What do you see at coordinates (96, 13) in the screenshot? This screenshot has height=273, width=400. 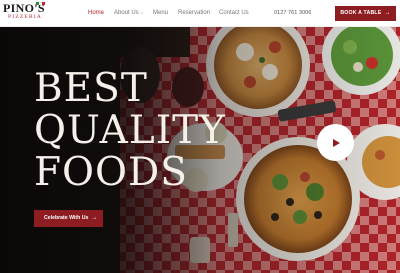 I see `nav-home: Home` at bounding box center [96, 13].